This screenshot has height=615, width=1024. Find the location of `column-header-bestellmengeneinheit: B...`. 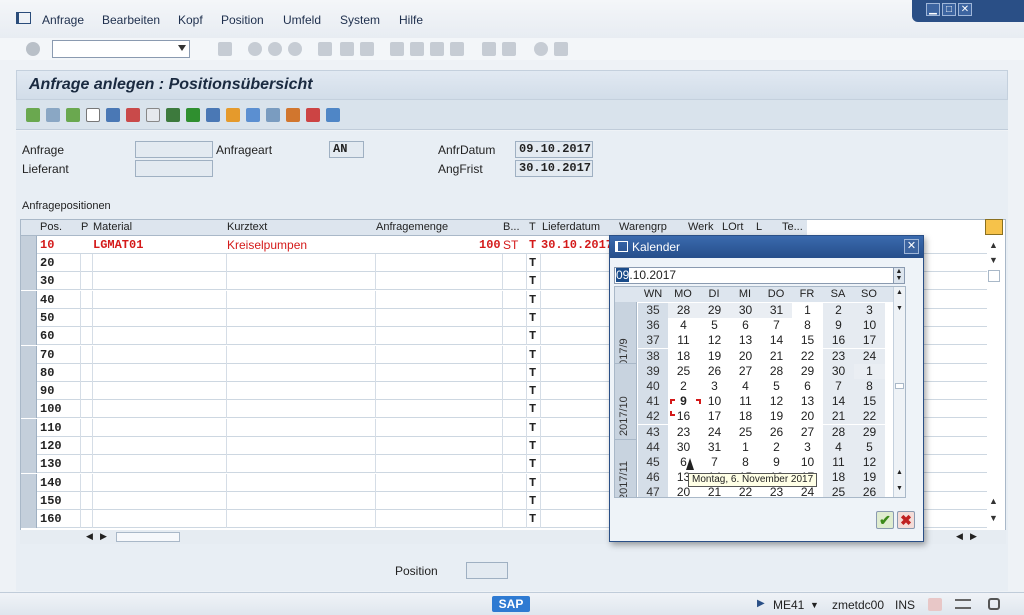

column-header-bestellmengeneinheit: B... is located at coordinates (514, 227).